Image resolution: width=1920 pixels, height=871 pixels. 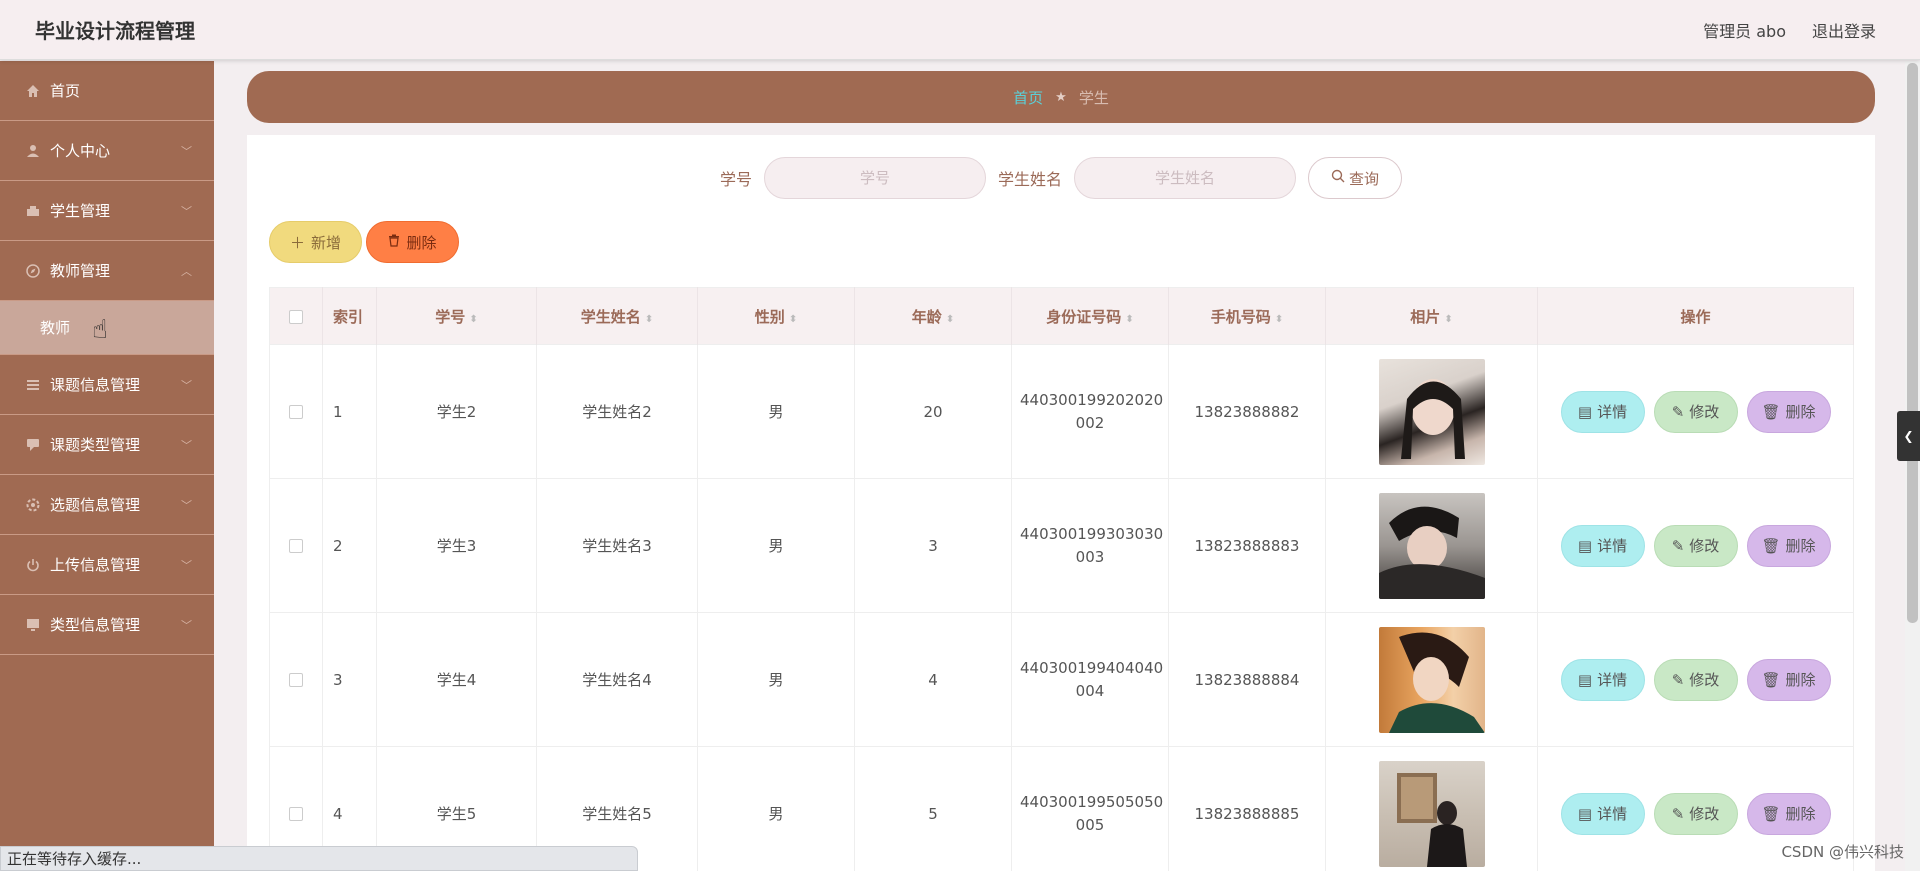 What do you see at coordinates (412, 242) in the screenshot?
I see `batch-delete-button: 删除` at bounding box center [412, 242].